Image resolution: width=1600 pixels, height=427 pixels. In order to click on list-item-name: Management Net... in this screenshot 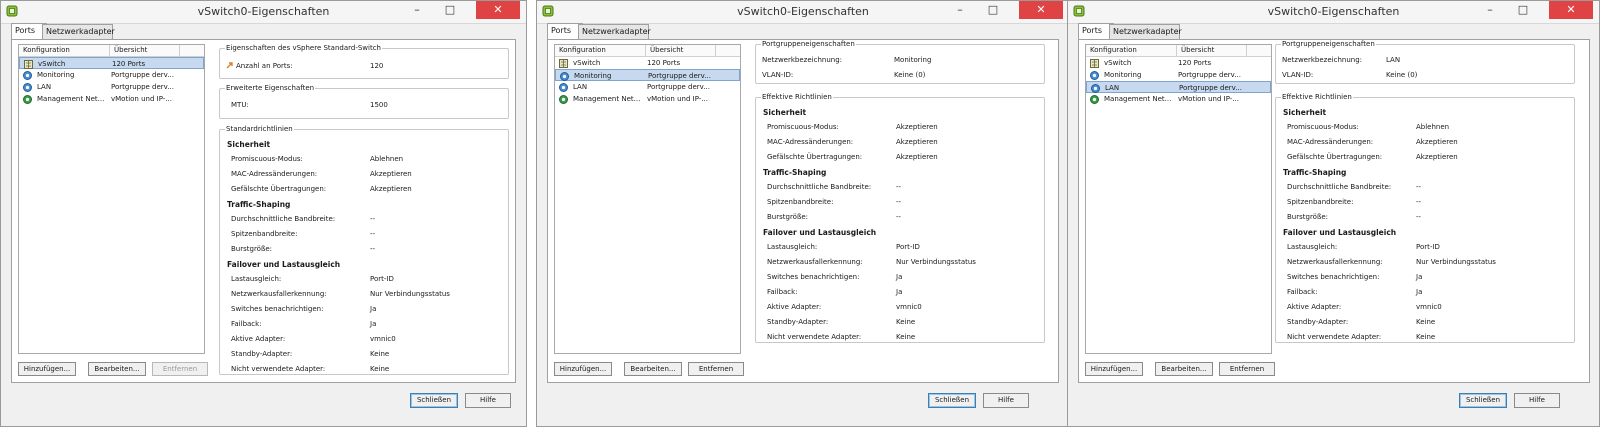, I will do `click(71, 99)`.